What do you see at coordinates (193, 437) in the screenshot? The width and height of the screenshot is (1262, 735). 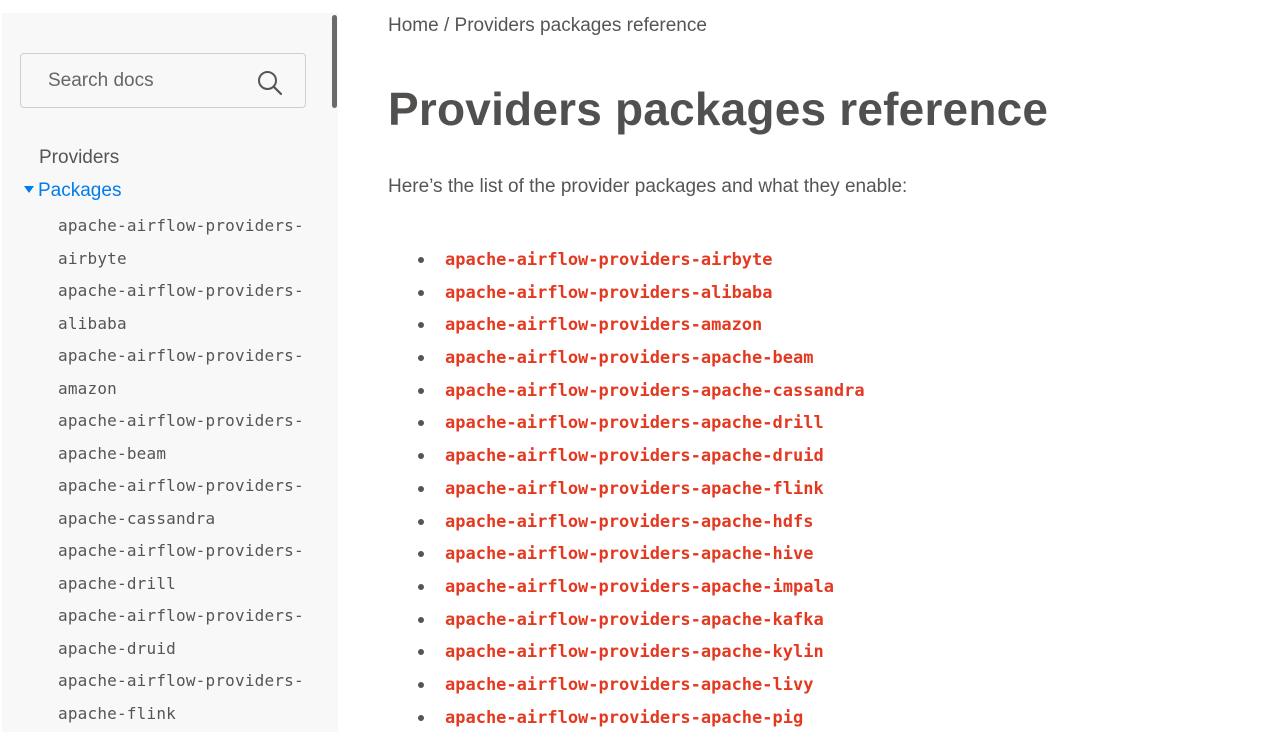 I see `sidebar-item-package: apache-airflow-providers-apache-beam` at bounding box center [193, 437].